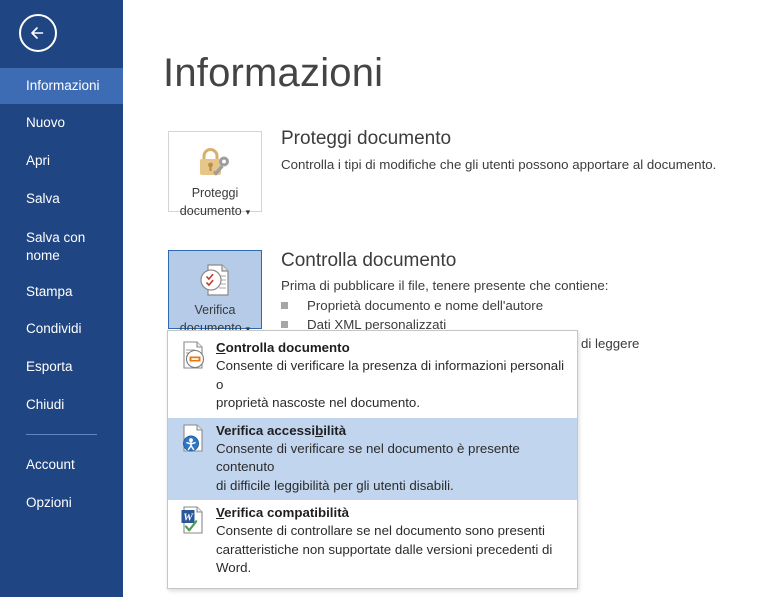 This screenshot has width=762, height=597. What do you see at coordinates (392, 431) in the screenshot?
I see `menu-item-title: Verifica accessibilità` at bounding box center [392, 431].